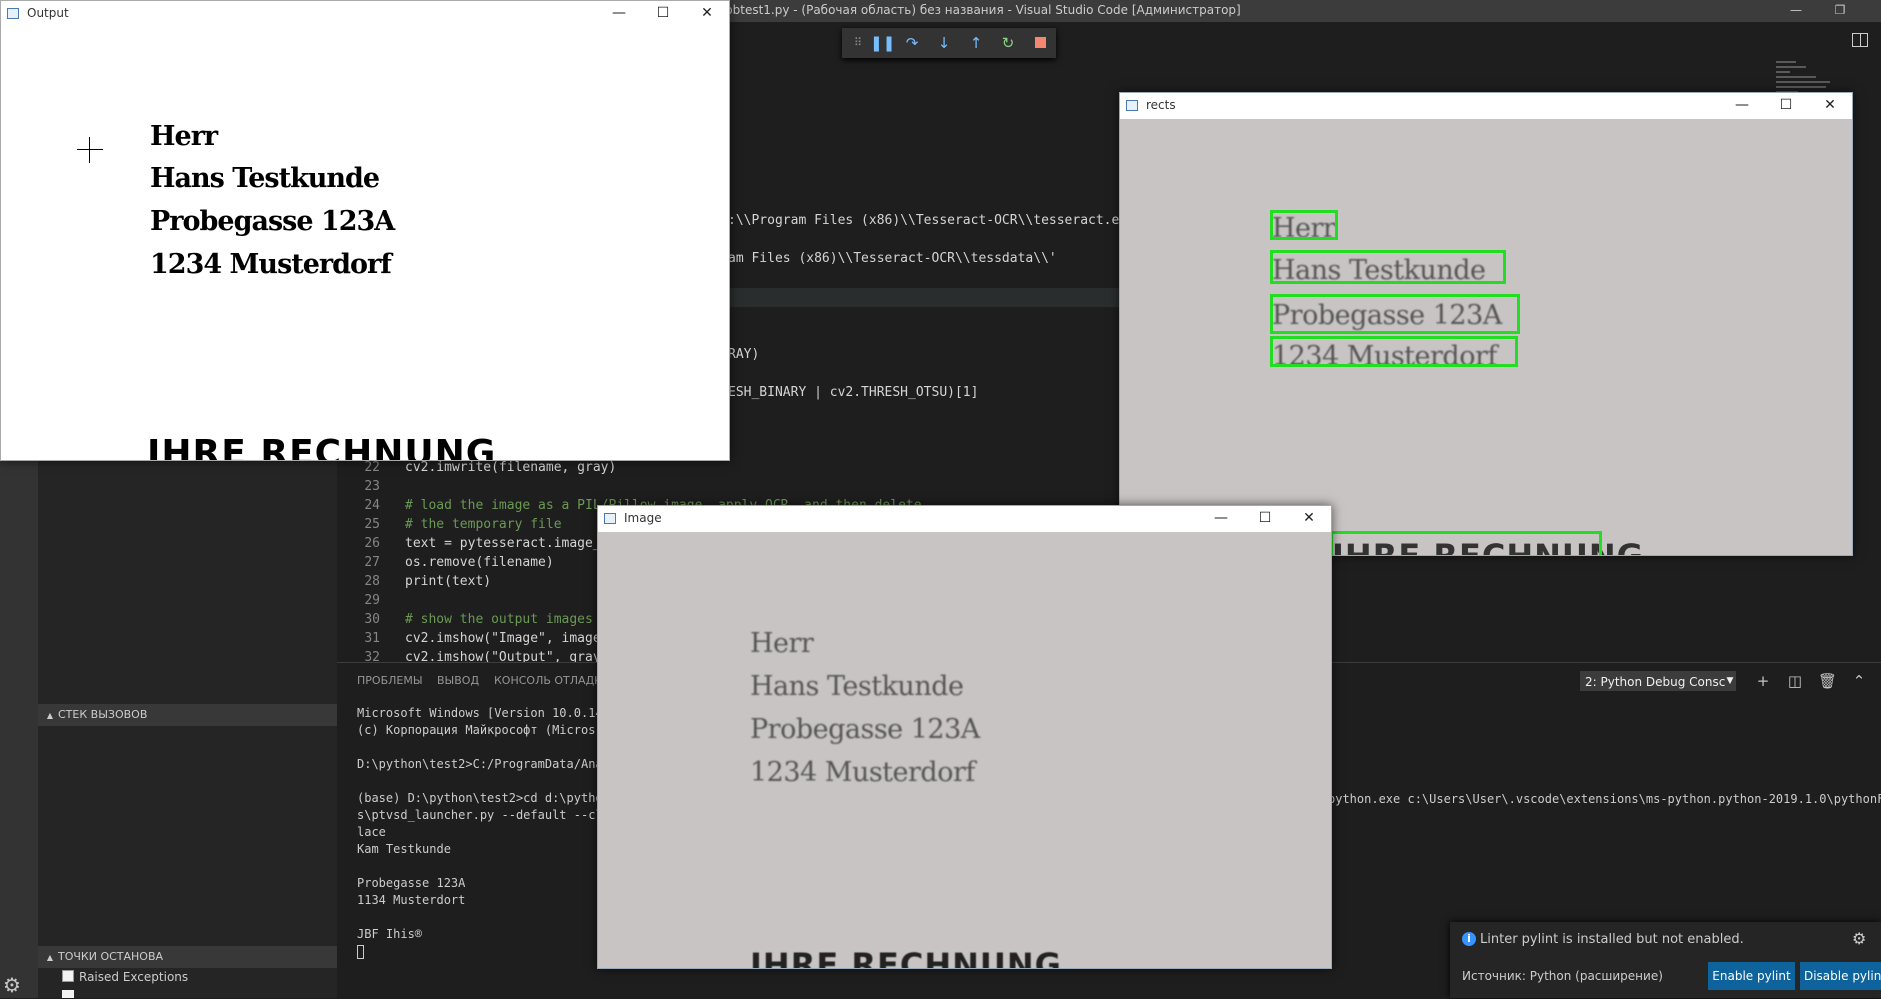 Image resolution: width=1881 pixels, height=999 pixels. I want to click on activity-bar, so click(19, 728).